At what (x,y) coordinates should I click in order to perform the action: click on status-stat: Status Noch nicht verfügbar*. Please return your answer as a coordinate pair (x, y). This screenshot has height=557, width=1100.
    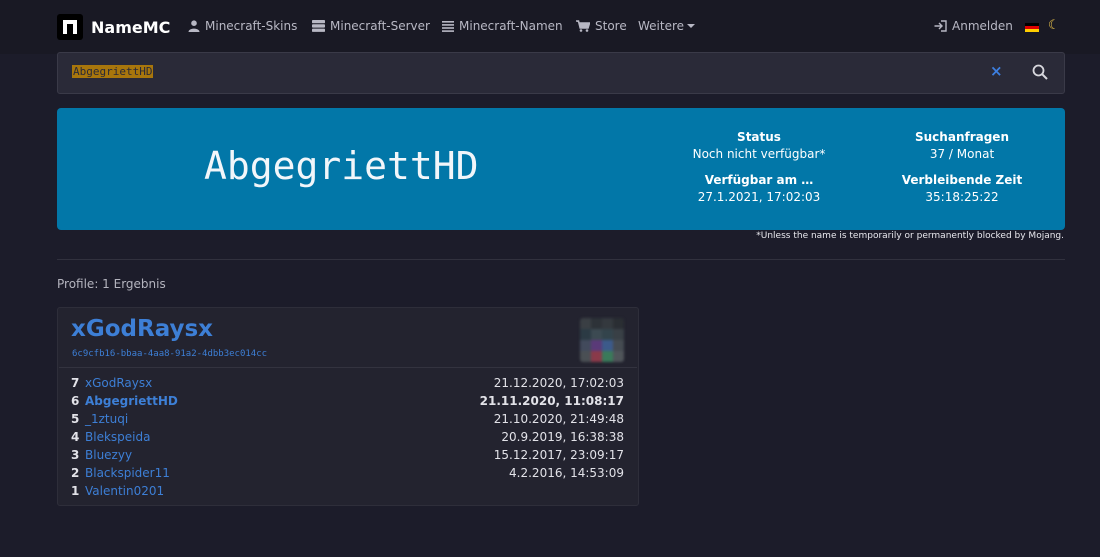
    Looking at the image, I should click on (759, 145).